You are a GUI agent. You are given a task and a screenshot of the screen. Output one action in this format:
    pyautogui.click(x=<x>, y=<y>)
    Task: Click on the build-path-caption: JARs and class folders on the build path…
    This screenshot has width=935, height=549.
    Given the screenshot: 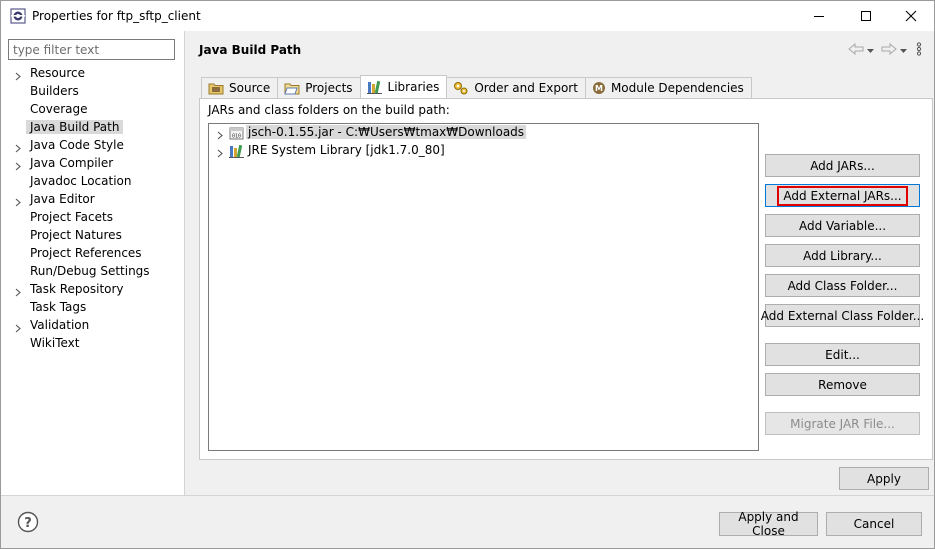 What is the action you would take?
    pyautogui.click(x=329, y=110)
    